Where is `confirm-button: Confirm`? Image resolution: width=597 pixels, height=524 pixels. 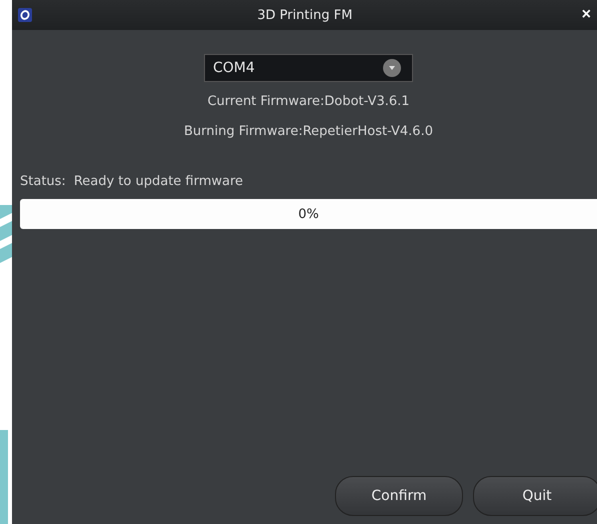
confirm-button: Confirm is located at coordinates (399, 496).